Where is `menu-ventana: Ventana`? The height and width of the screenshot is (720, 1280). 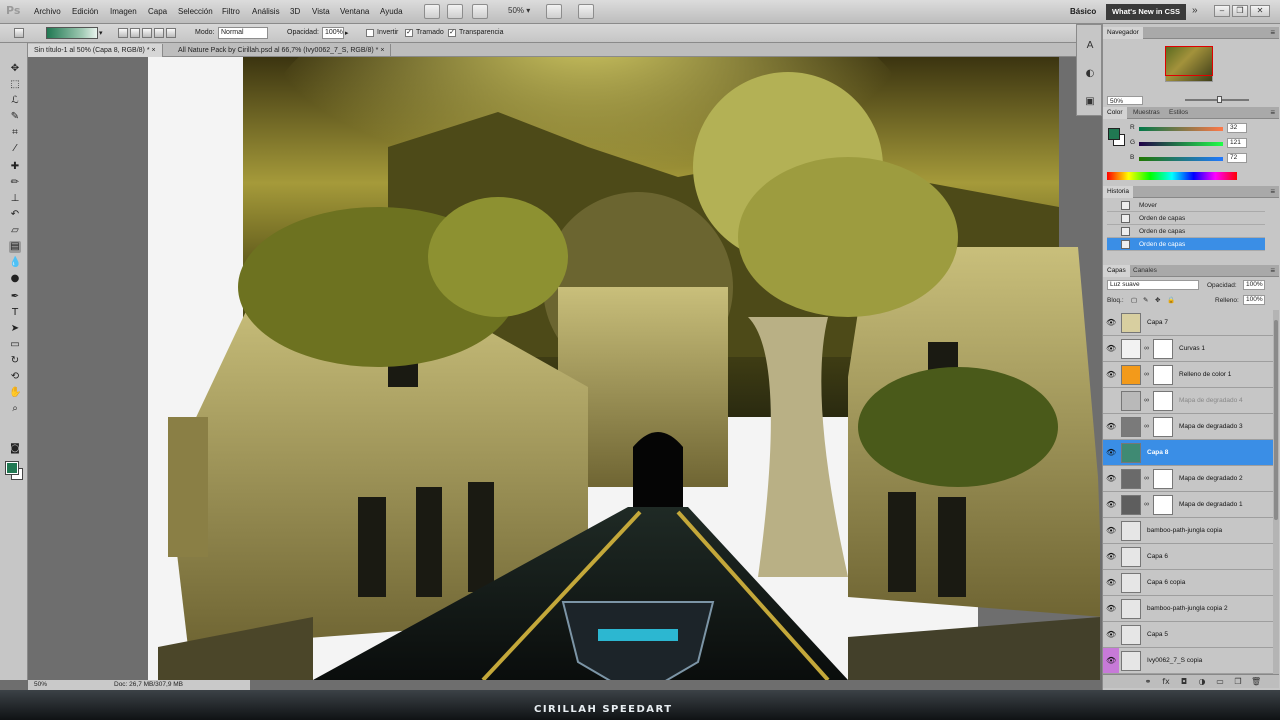
menu-ventana: Ventana is located at coordinates (354, 11).